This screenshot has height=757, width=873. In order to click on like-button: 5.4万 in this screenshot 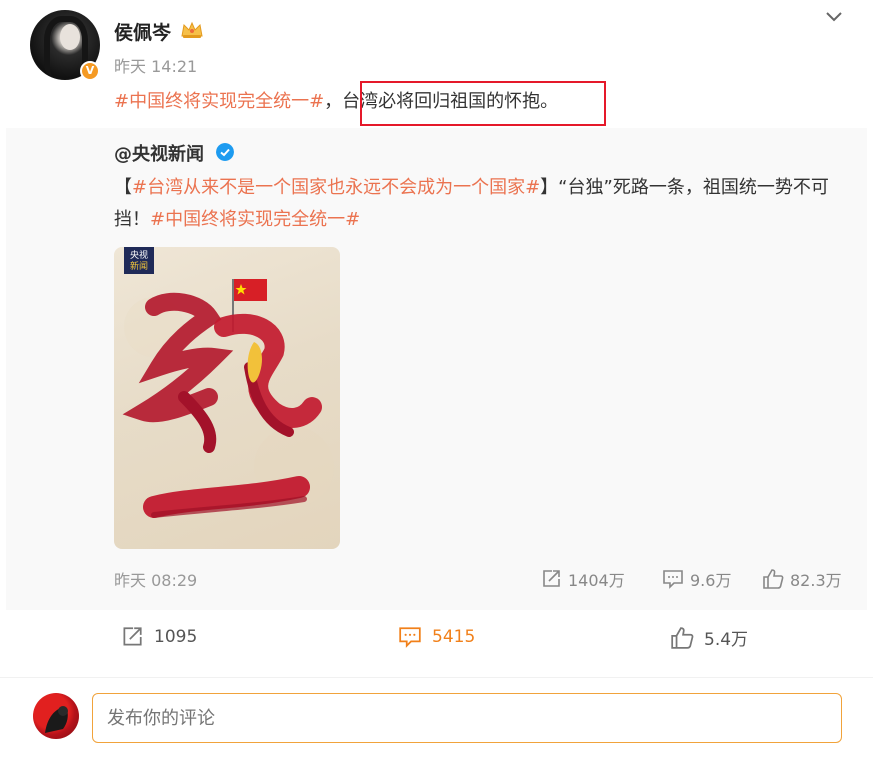, I will do `click(709, 637)`.